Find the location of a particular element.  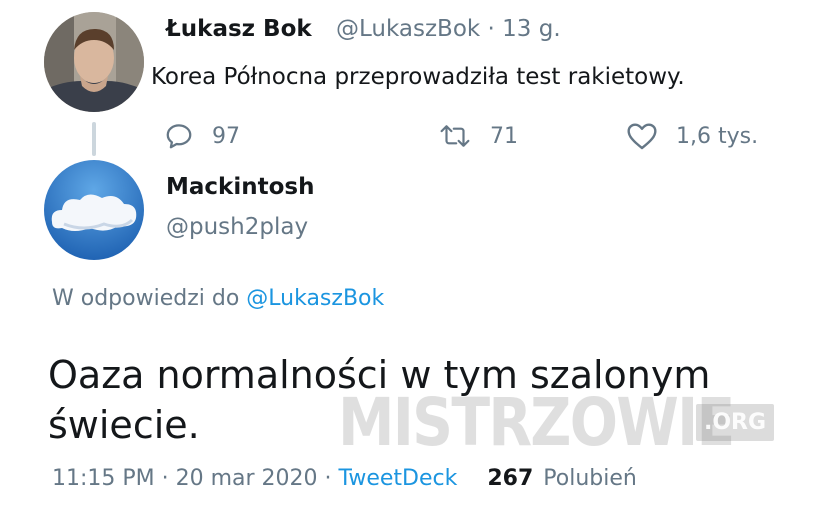

replying-to-mention-link: @LukaszBok is located at coordinates (315, 298).